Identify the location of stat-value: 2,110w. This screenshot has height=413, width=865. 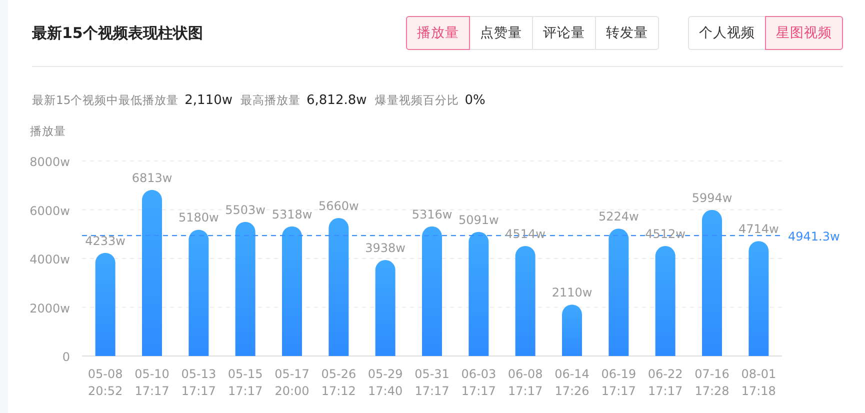
(208, 100).